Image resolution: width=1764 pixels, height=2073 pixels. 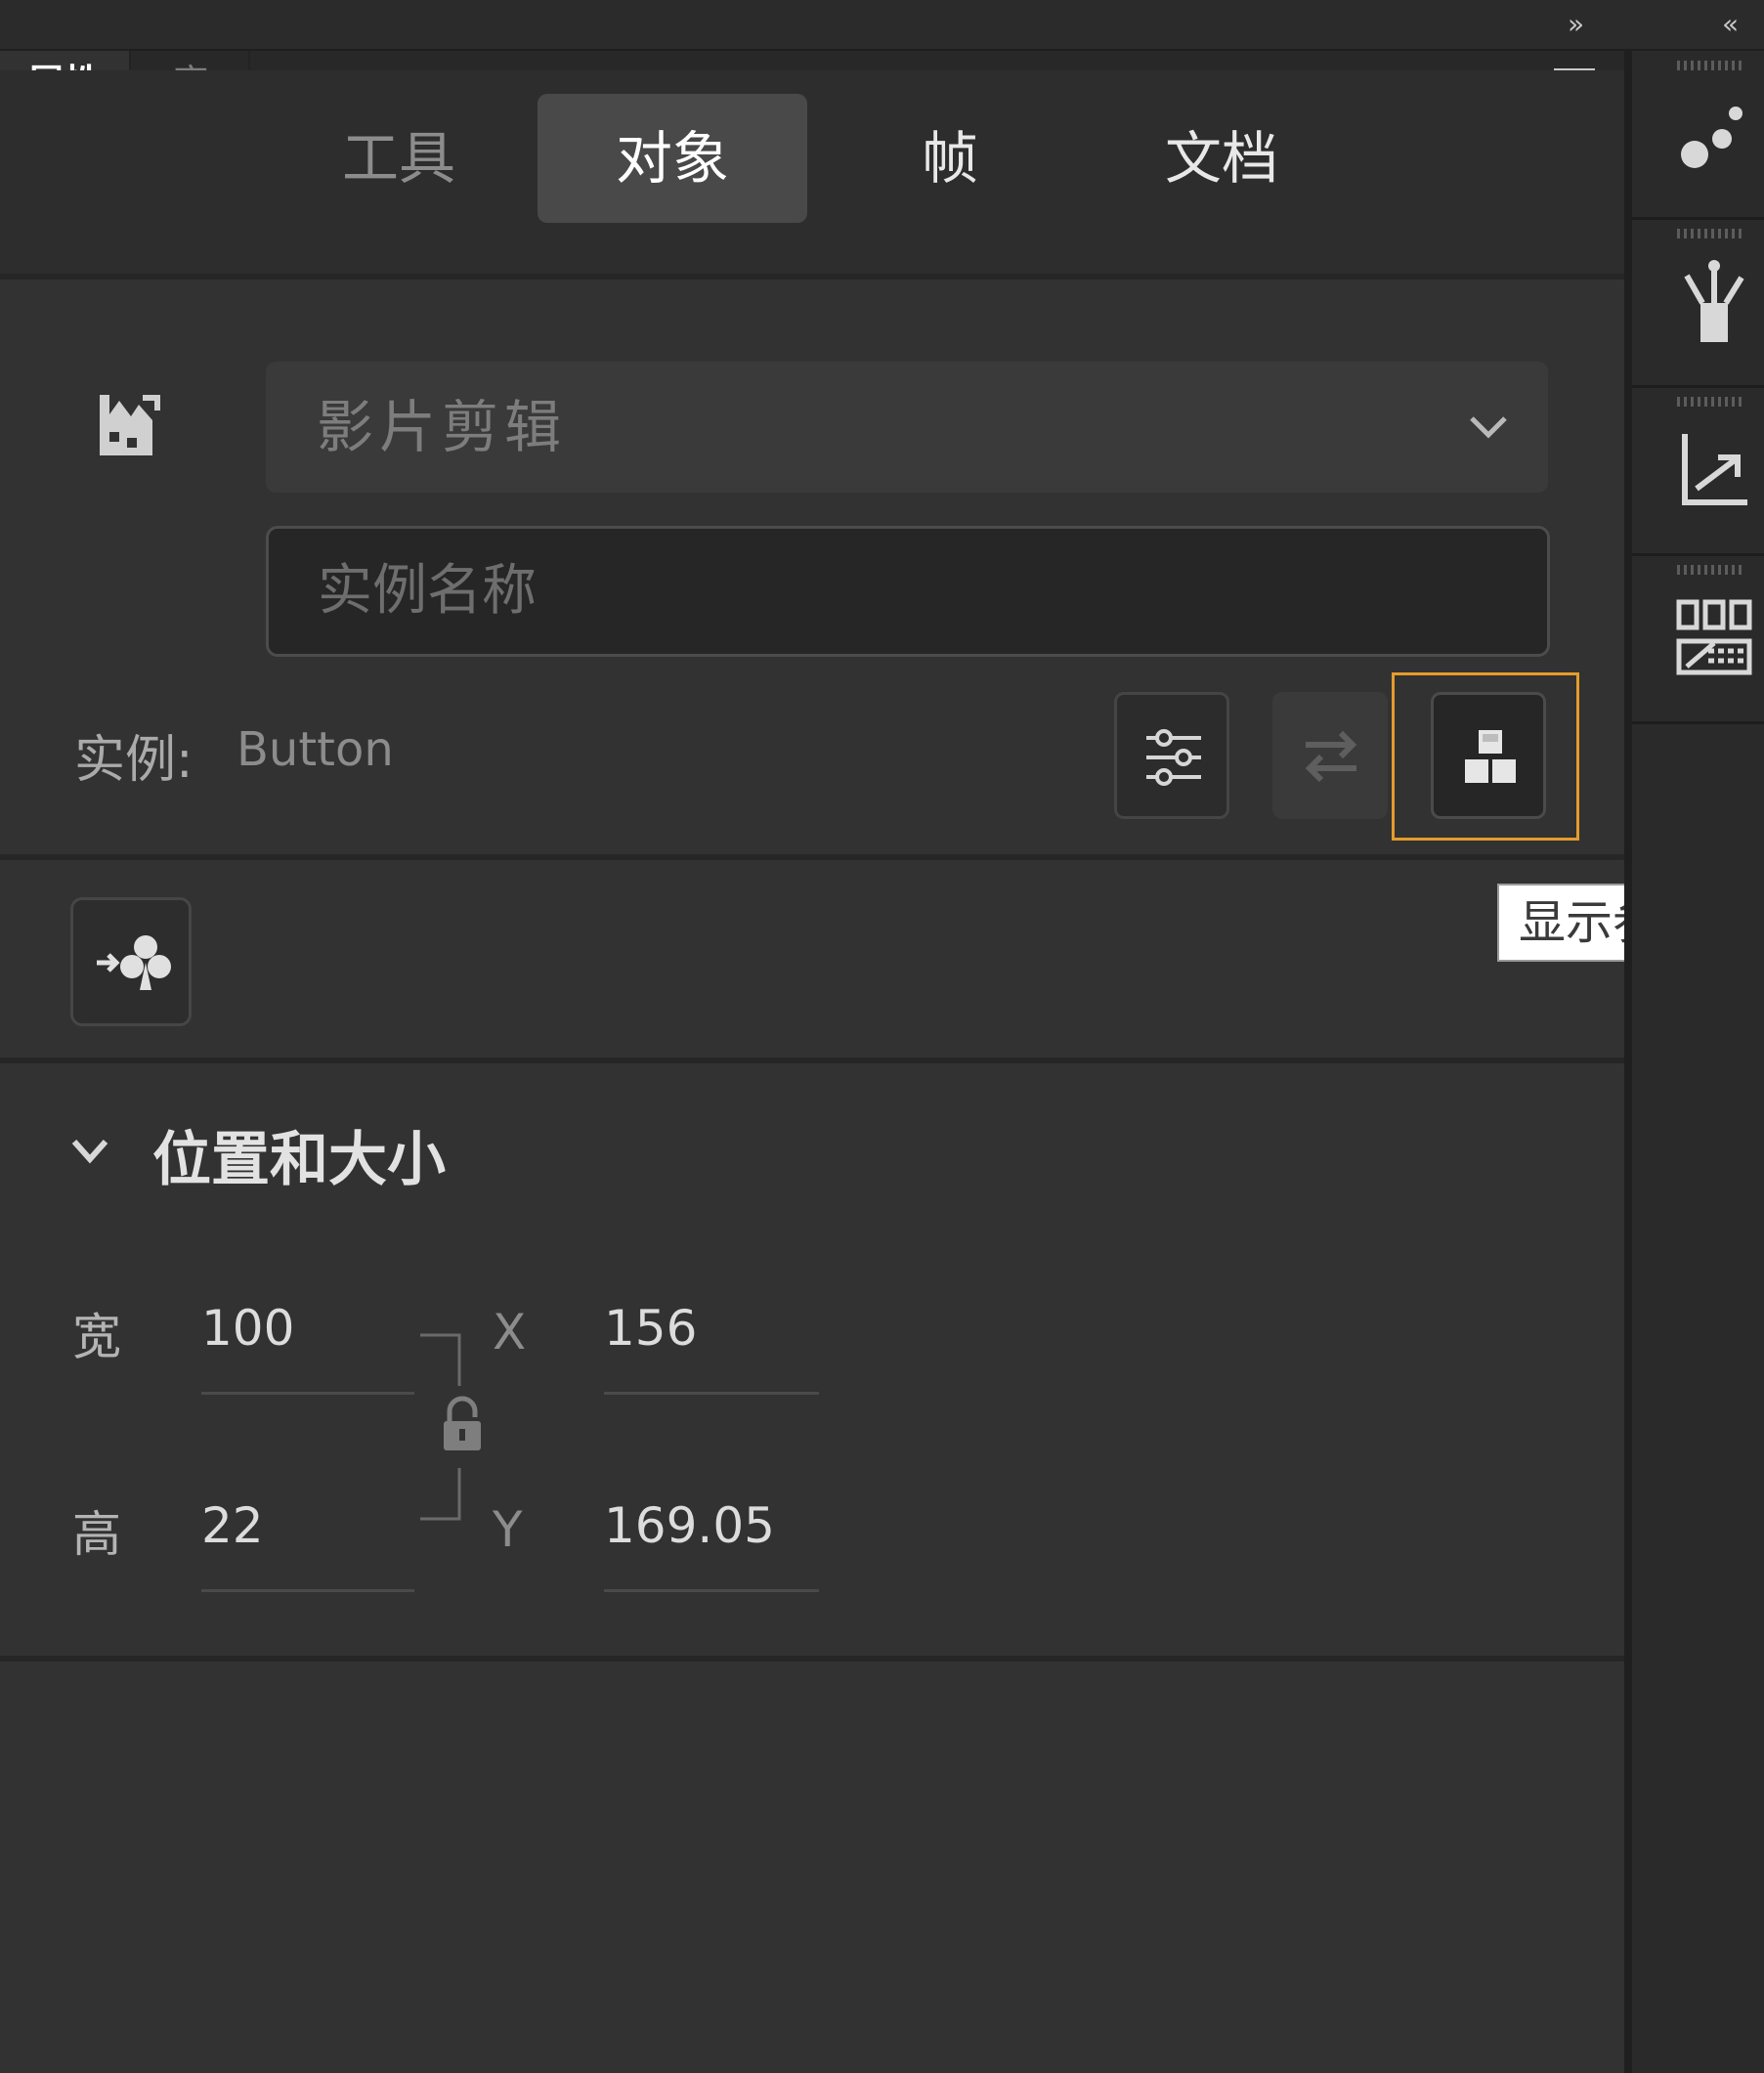 What do you see at coordinates (908, 591) in the screenshot?
I see `instance-name-input: 实例名称` at bounding box center [908, 591].